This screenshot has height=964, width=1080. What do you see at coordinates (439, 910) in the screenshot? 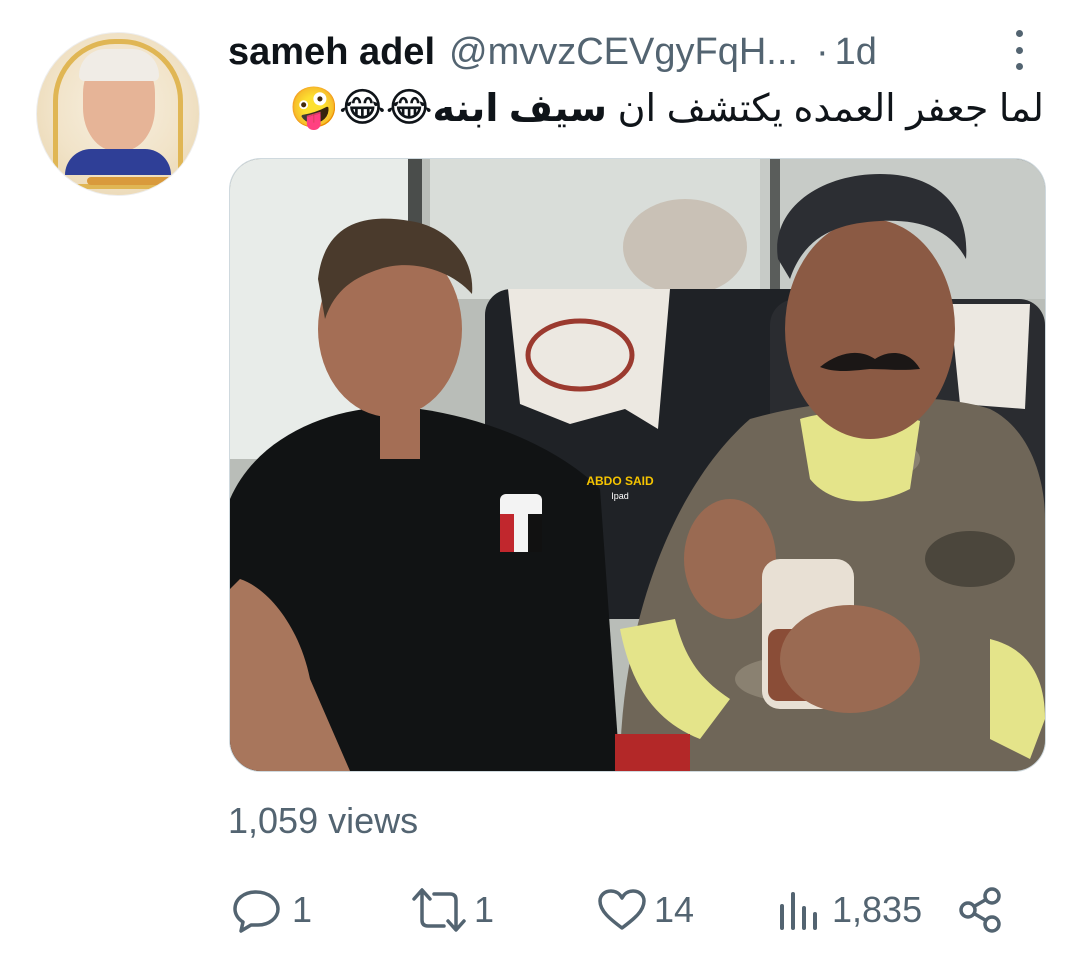
I see `retweet-icon` at bounding box center [439, 910].